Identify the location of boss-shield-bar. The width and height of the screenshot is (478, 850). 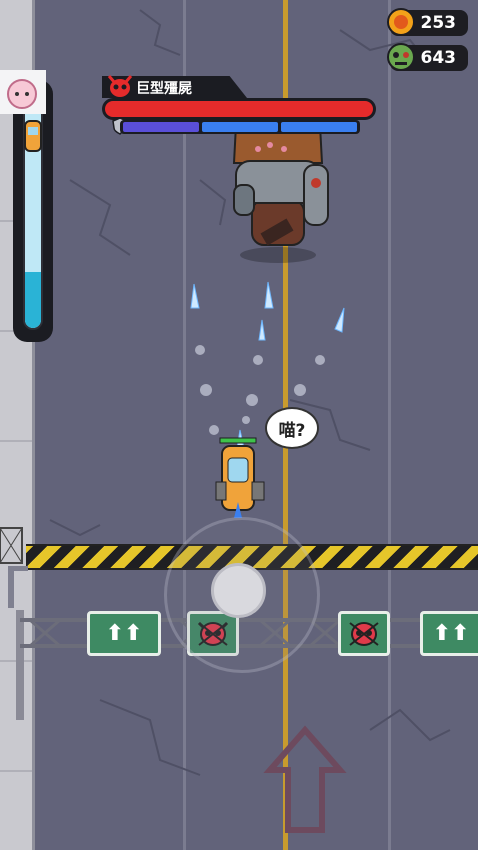
(240, 127).